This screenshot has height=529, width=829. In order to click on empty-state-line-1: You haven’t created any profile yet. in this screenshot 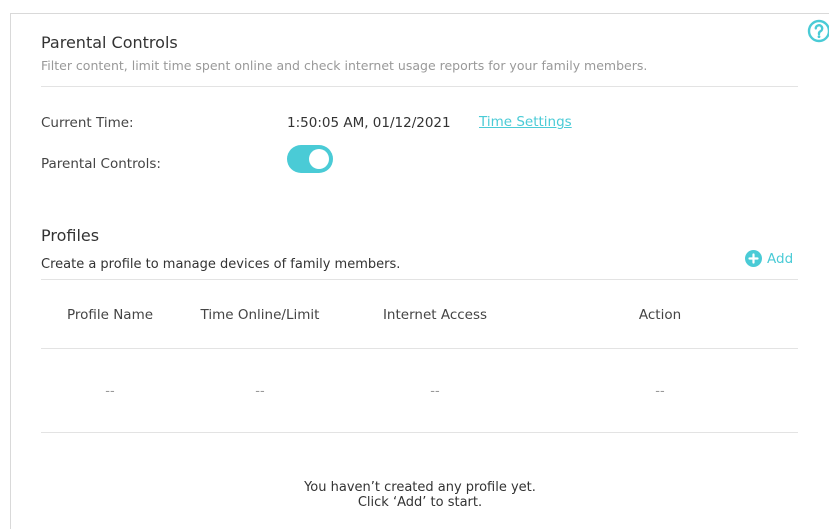, I will do `click(420, 487)`.